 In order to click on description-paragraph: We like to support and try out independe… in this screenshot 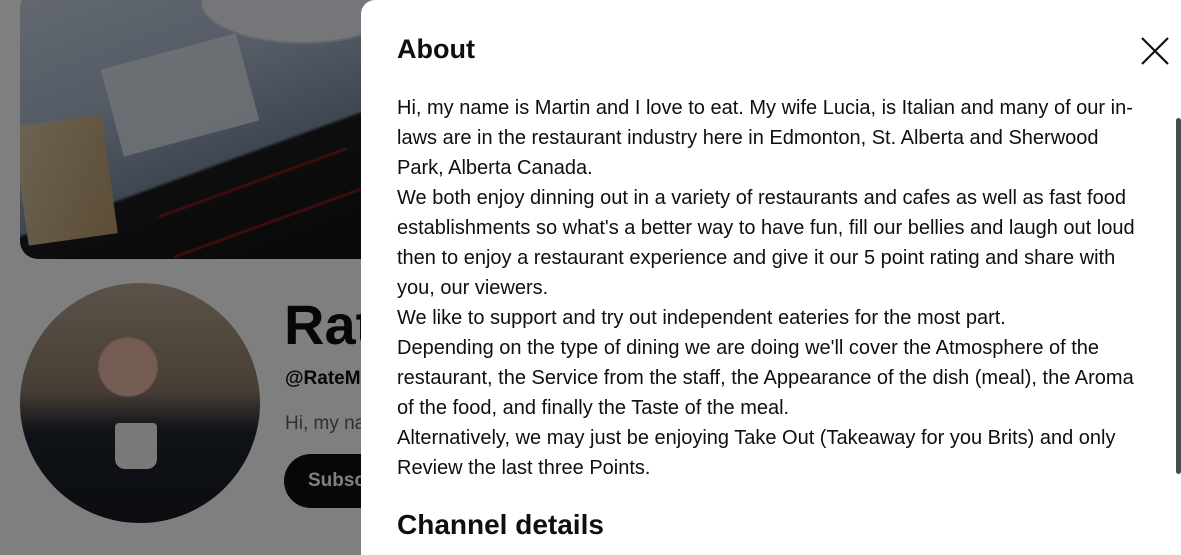, I will do `click(701, 318)`.